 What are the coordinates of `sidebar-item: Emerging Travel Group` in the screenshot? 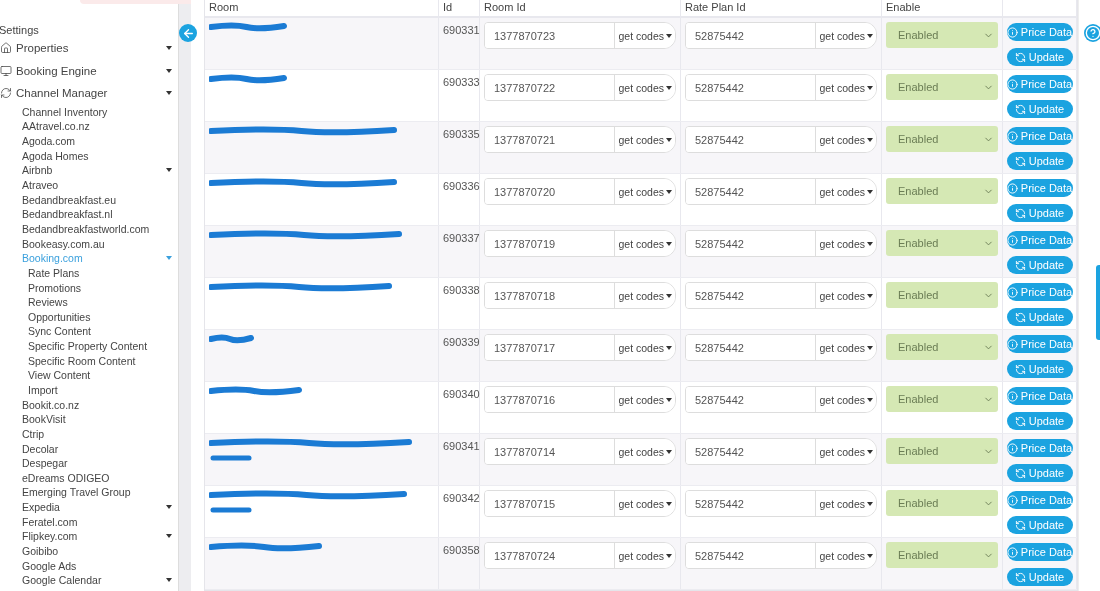 It's located at (76, 492).